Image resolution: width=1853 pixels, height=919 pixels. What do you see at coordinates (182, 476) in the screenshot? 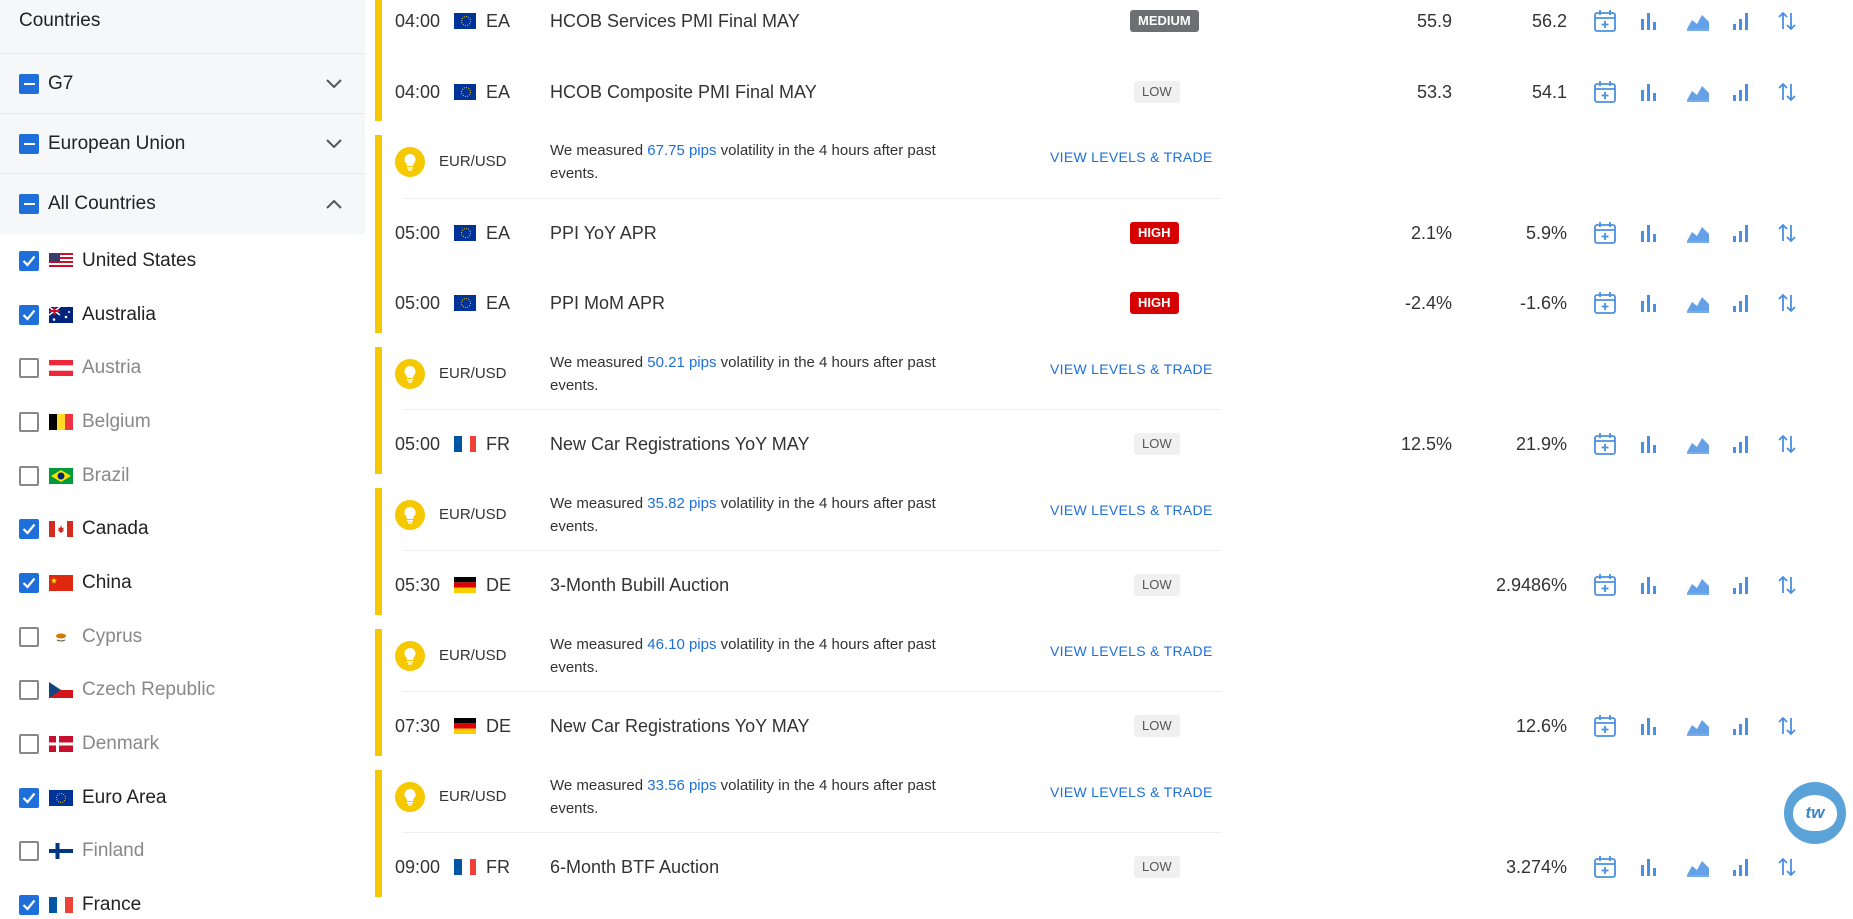
I see `country-item: Brazil` at bounding box center [182, 476].